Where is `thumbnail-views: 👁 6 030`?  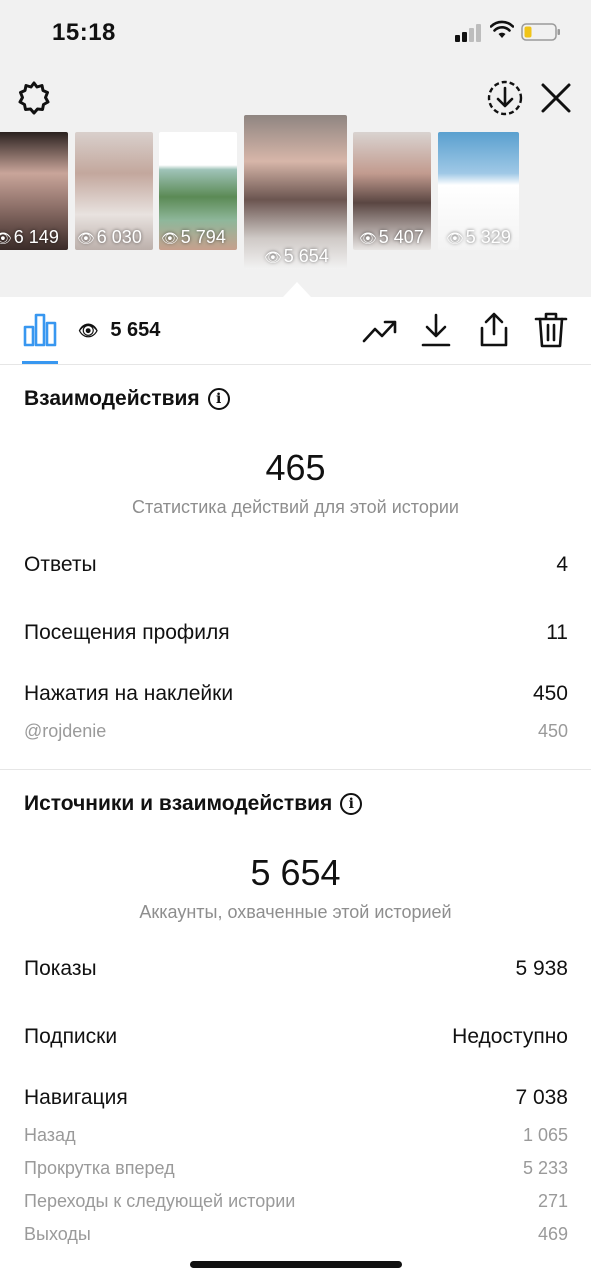
thumbnail-views: 👁 6 030 is located at coordinates (109, 237).